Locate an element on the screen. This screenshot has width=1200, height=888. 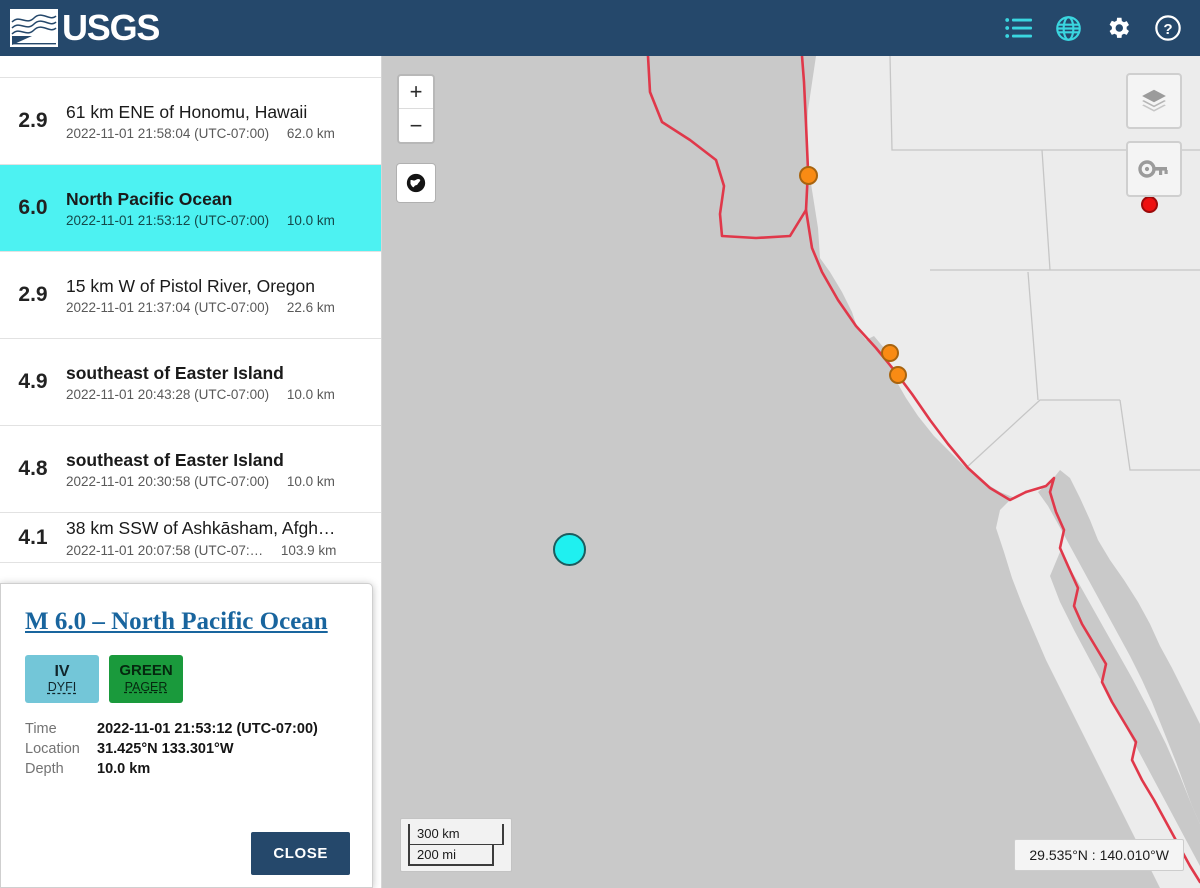
globe-reset-icon is located at coordinates (416, 183).